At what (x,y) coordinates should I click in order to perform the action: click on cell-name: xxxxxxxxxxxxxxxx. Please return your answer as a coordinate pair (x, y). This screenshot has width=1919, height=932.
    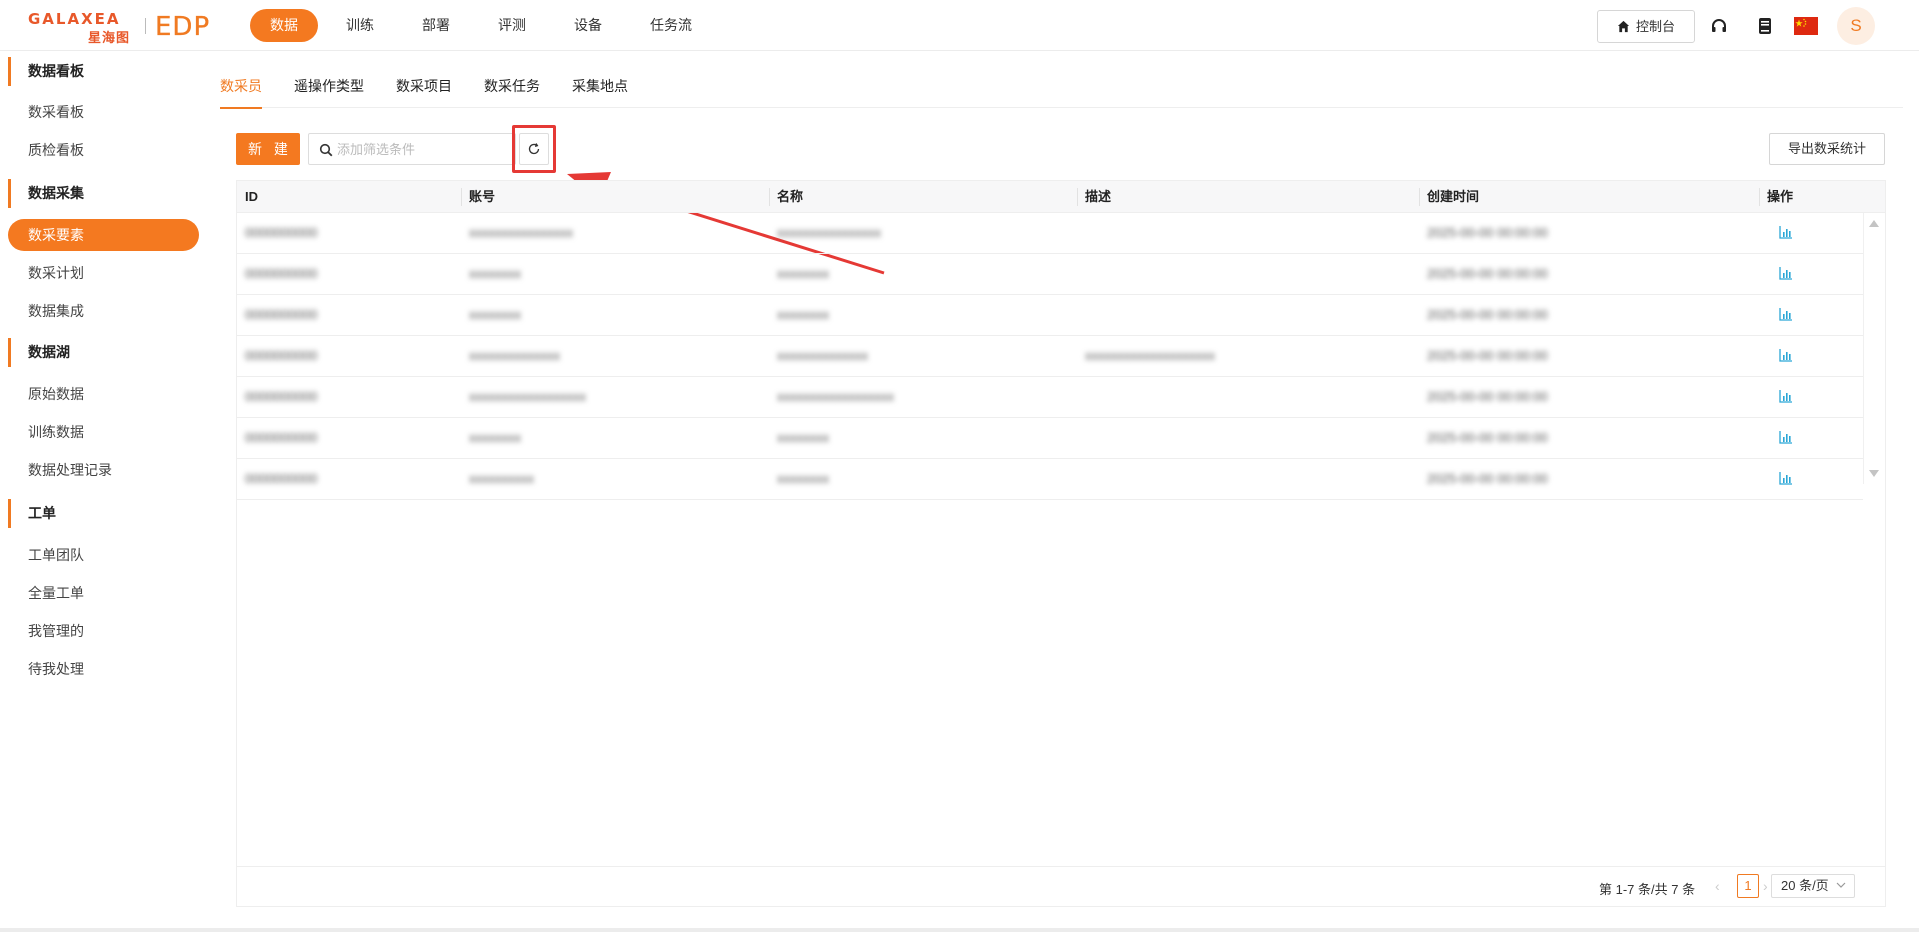
    Looking at the image, I should click on (829, 232).